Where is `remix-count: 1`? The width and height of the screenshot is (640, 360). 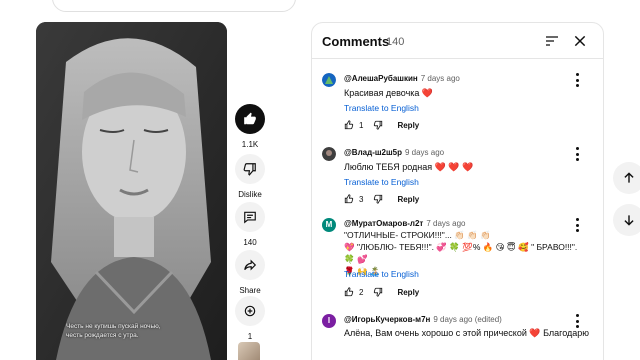 remix-count: 1 is located at coordinates (250, 336).